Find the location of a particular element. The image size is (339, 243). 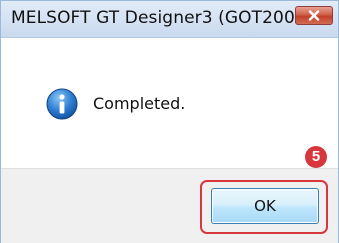

close-button is located at coordinates (314, 15).